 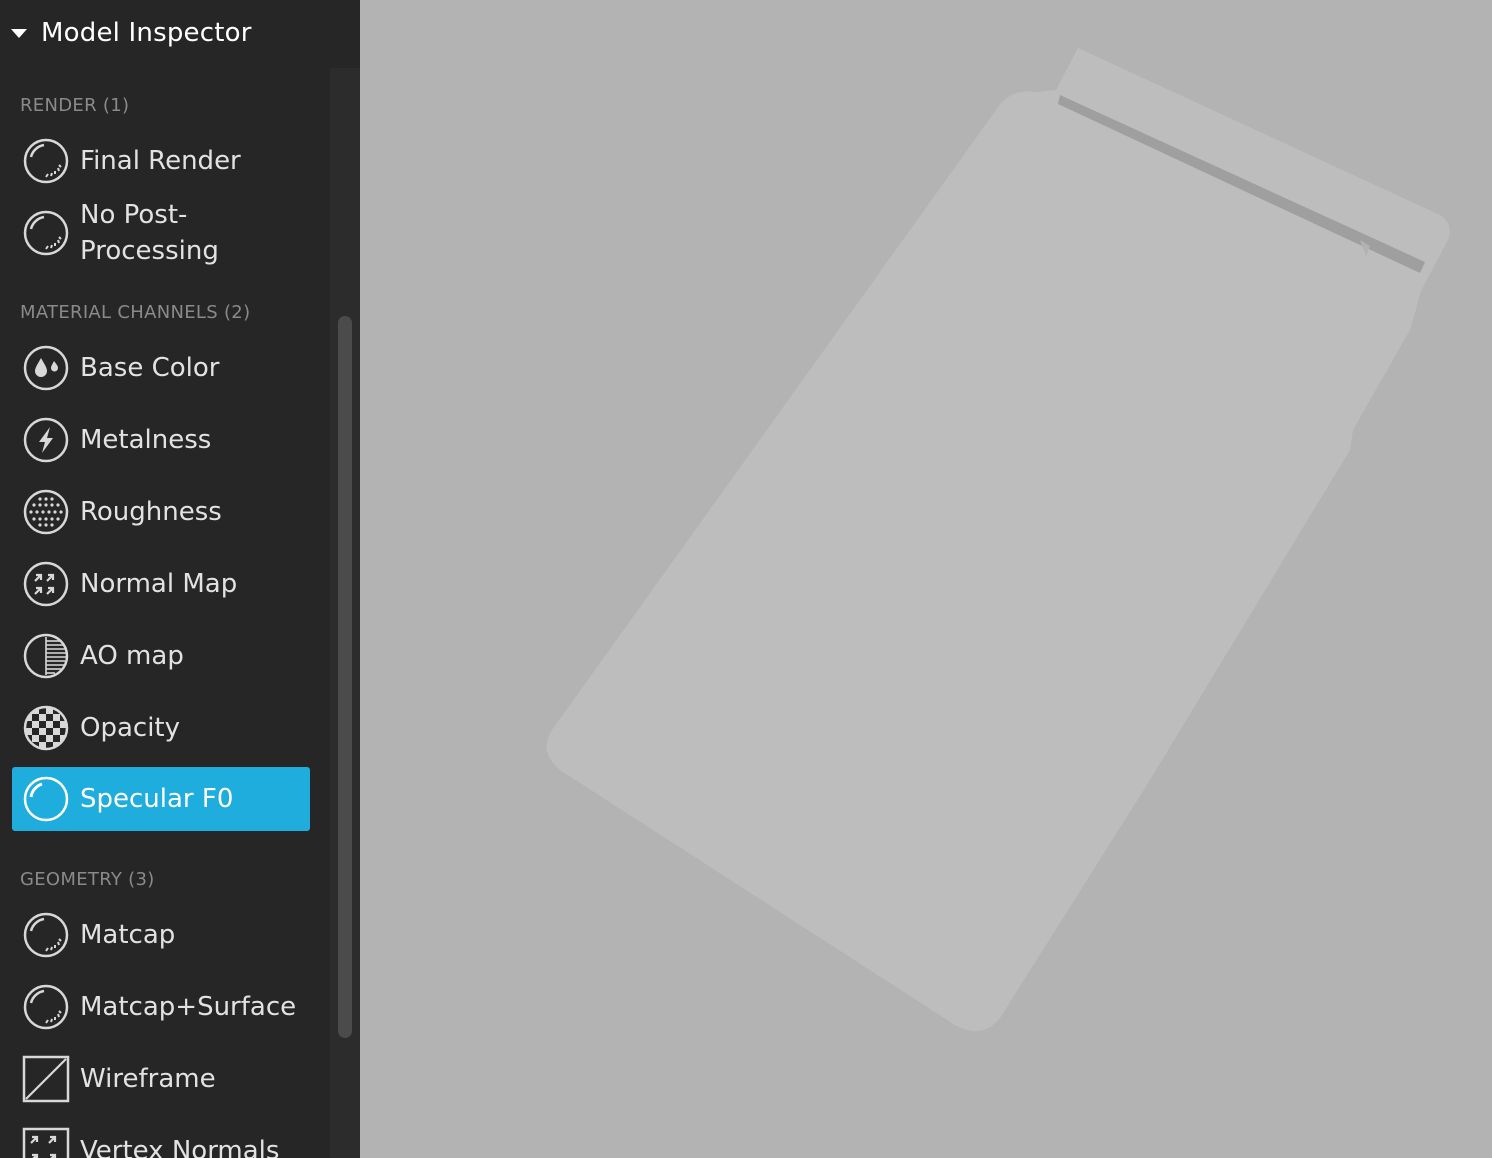 What do you see at coordinates (132, 656) in the screenshot?
I see `item-label: AO map` at bounding box center [132, 656].